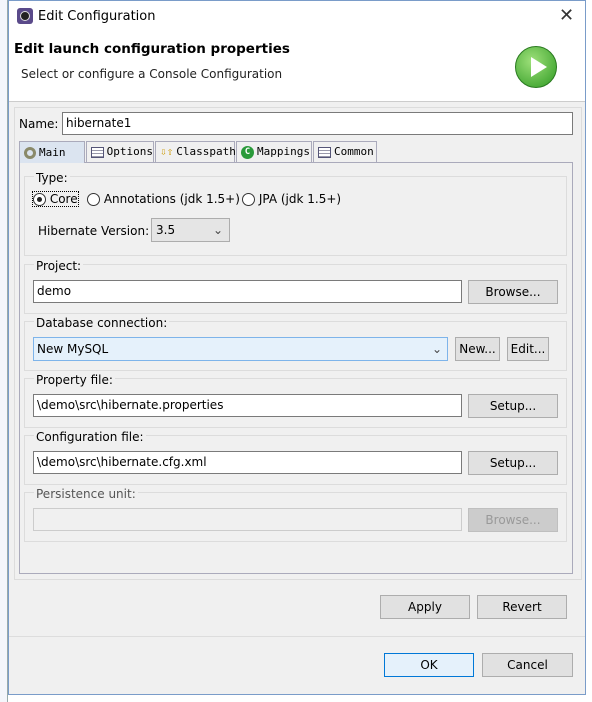 This screenshot has width=592, height=702. Describe the element at coordinates (240, 349) in the screenshot. I see `db-connection-select: New MySQL ⌄` at that location.